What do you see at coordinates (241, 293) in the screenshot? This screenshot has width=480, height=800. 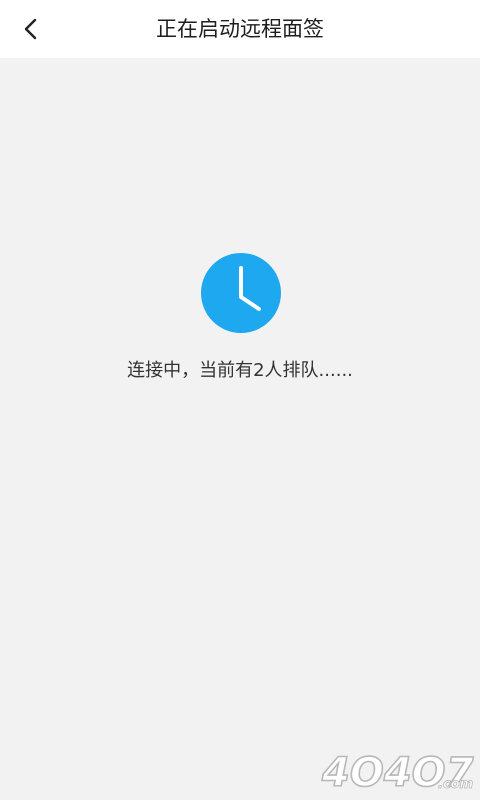 I see `clock-icon` at bounding box center [241, 293].